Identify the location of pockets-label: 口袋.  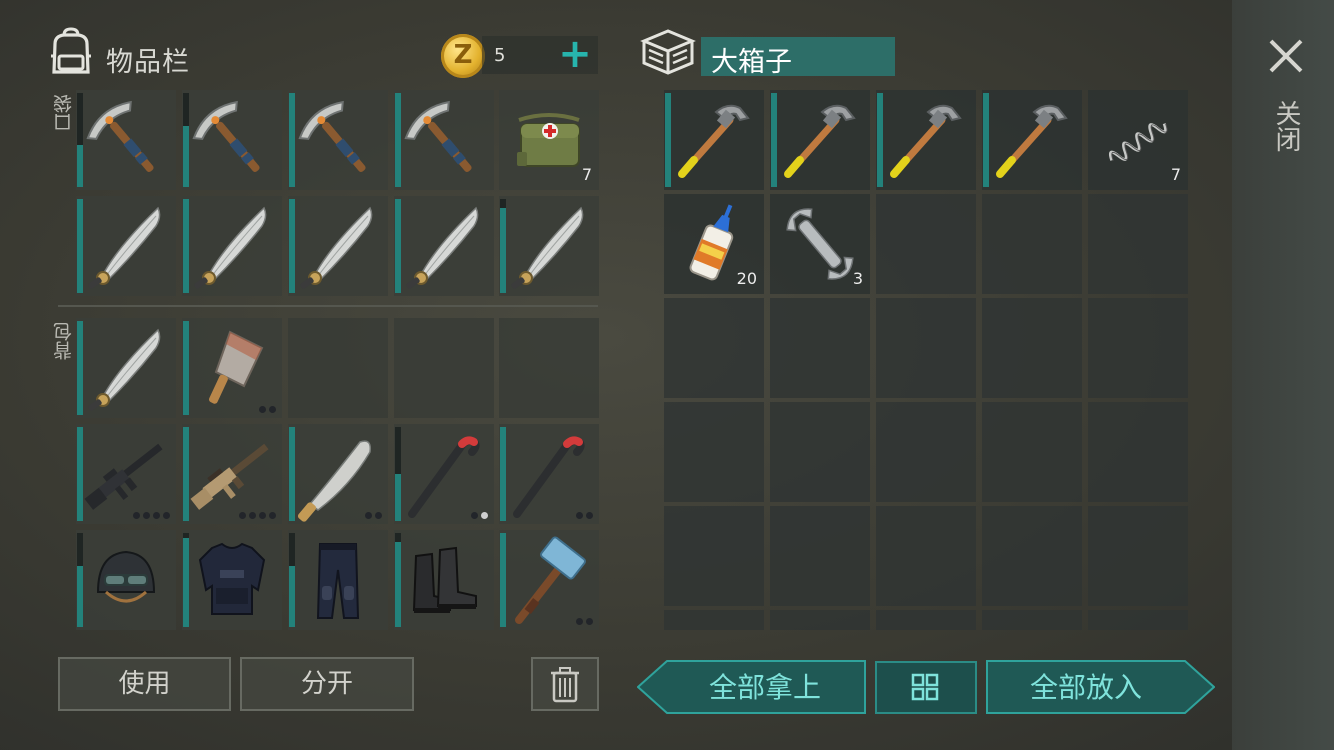
(64, 113).